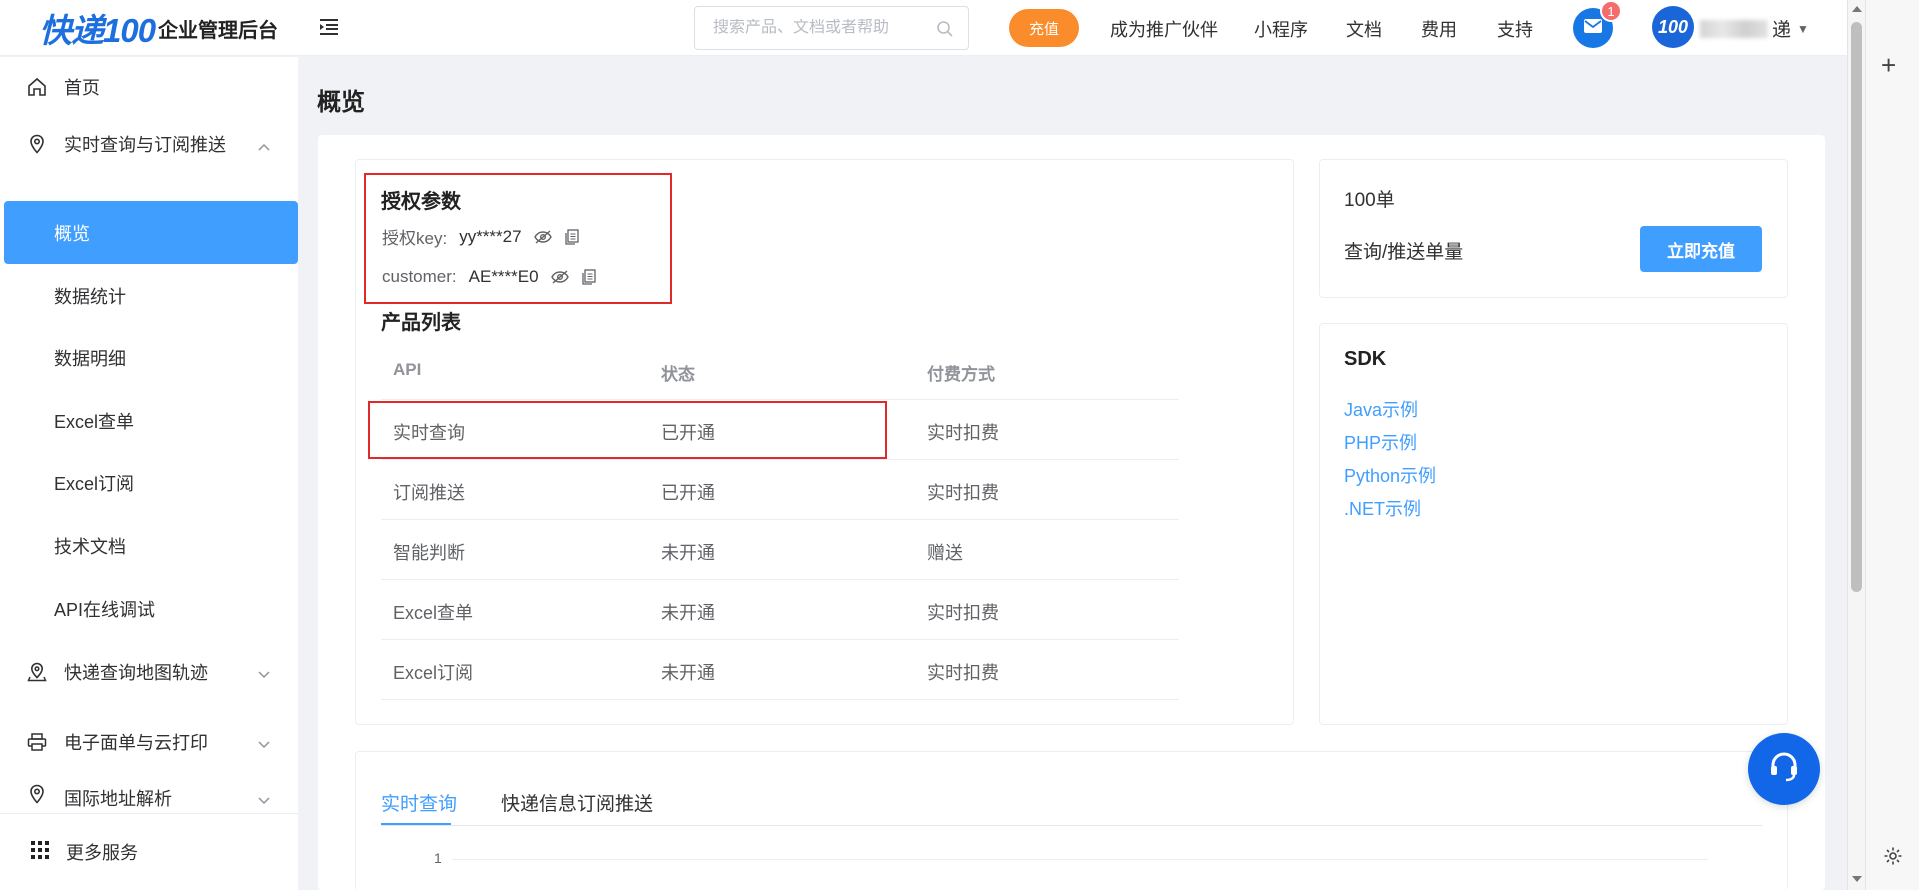 Image resolution: width=1919 pixels, height=890 pixels. What do you see at coordinates (90, 358) in the screenshot?
I see `sidebar-item-label: 数据明细` at bounding box center [90, 358].